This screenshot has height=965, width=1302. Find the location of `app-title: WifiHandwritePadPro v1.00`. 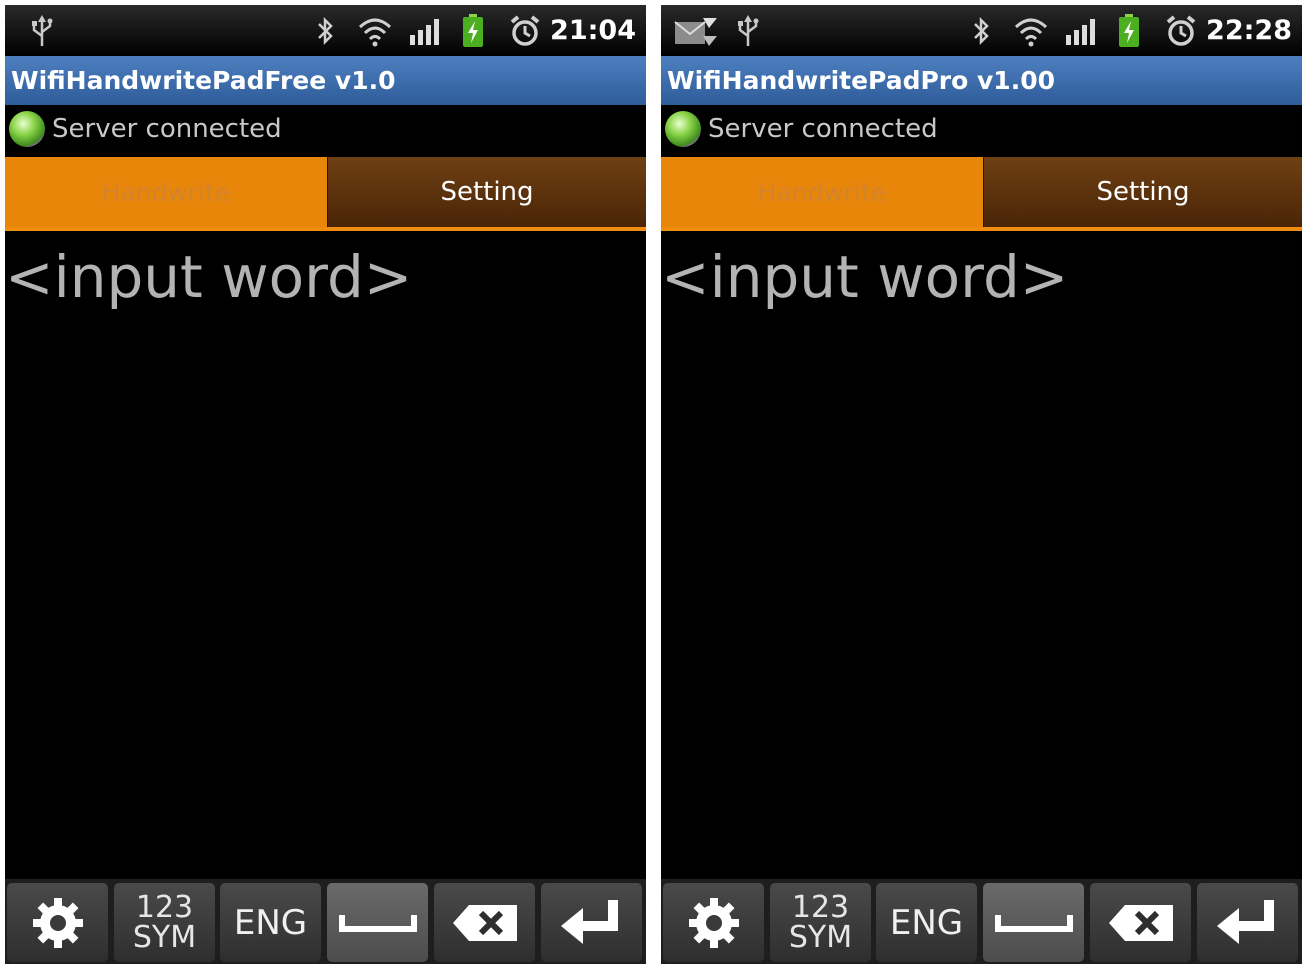

app-title: WifiHandwritePadPro v1.00 is located at coordinates (981, 80).